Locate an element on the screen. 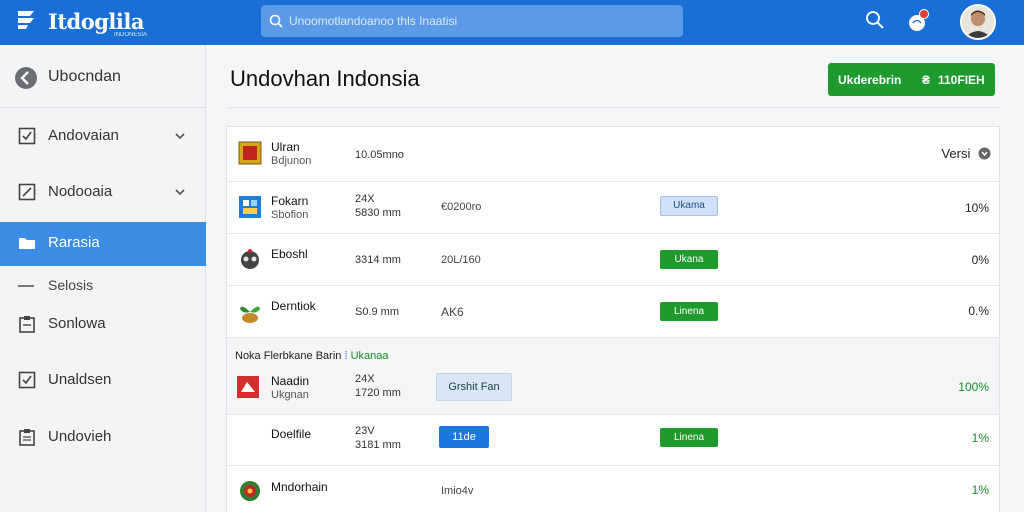 The width and height of the screenshot is (1024, 512). search-bar is located at coordinates (472, 21).